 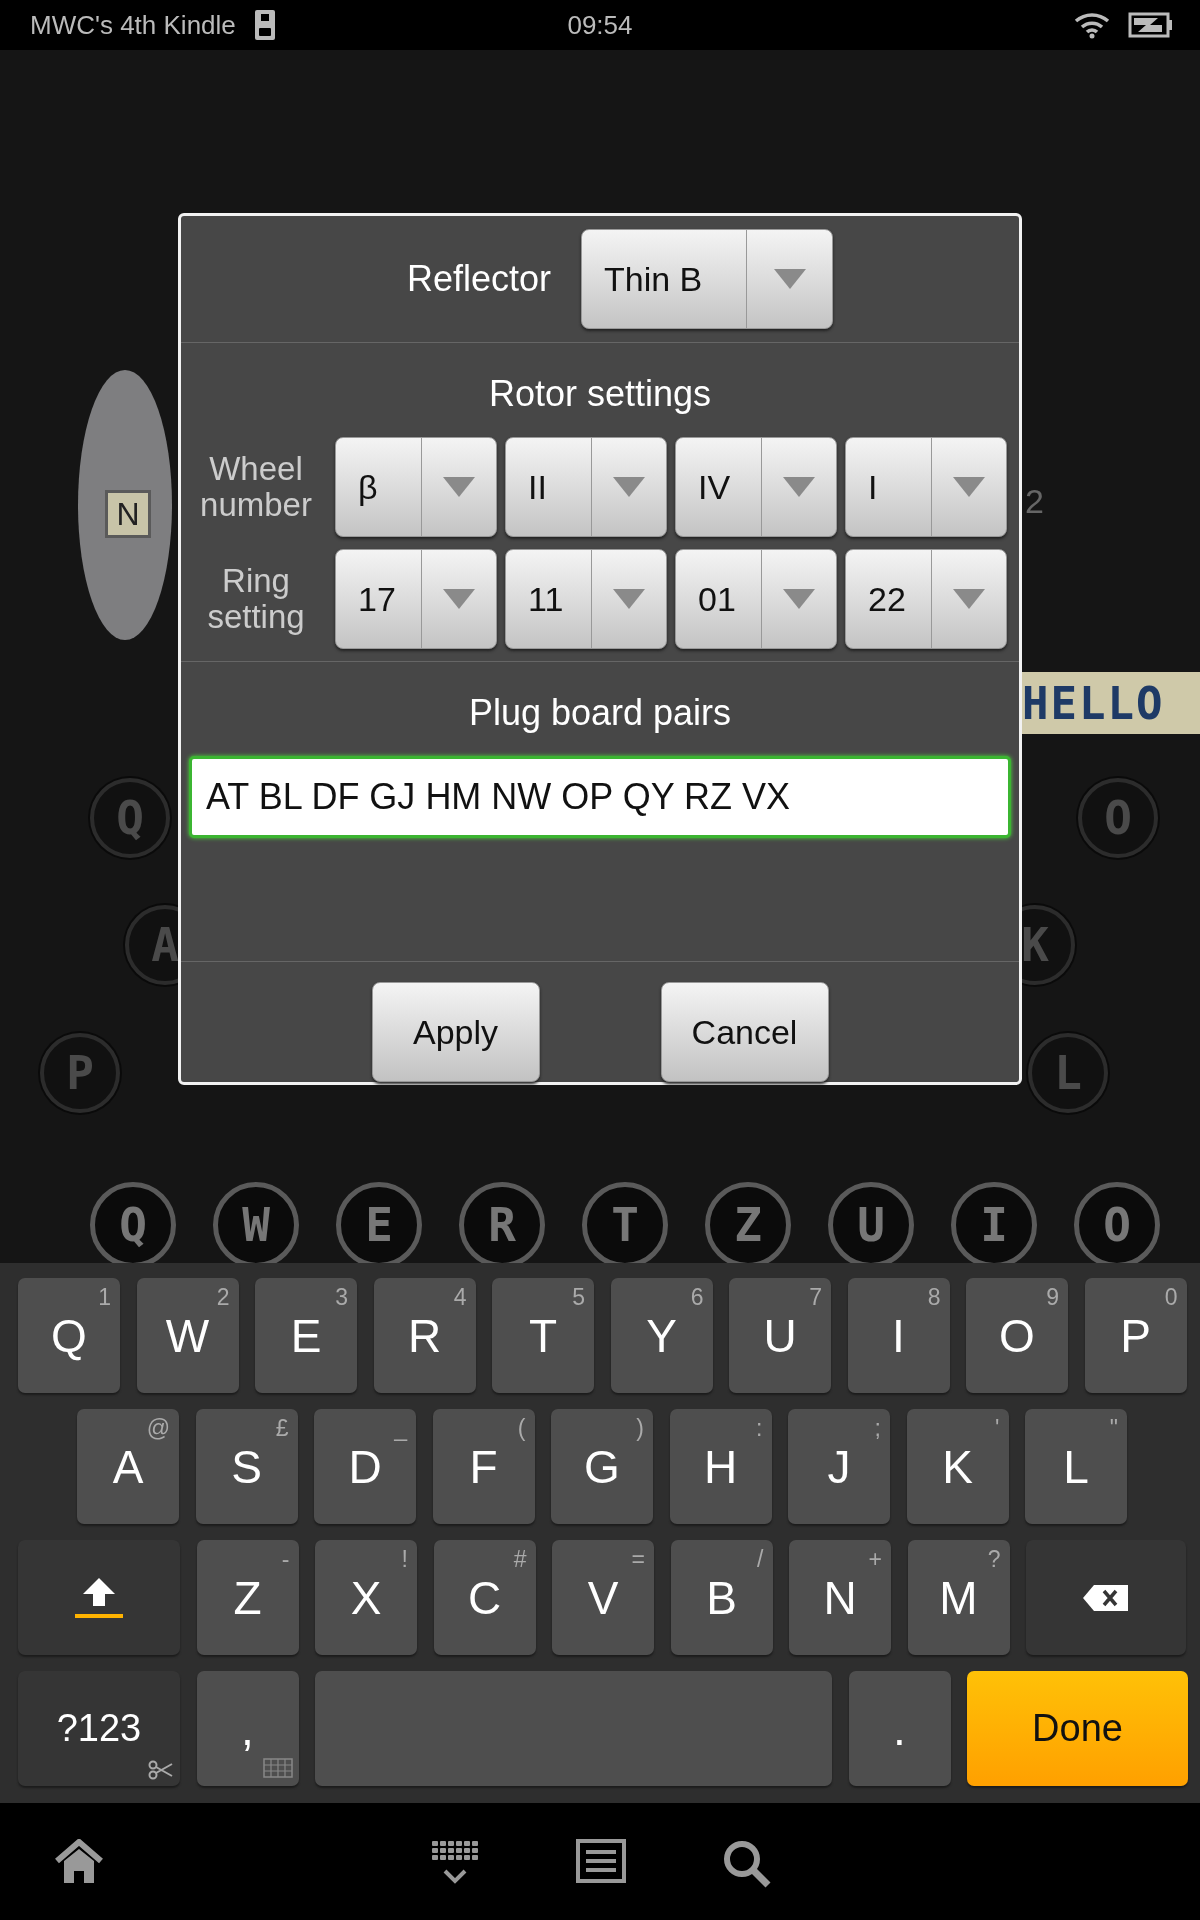 I want to click on key: G ), so click(x=602, y=1466).